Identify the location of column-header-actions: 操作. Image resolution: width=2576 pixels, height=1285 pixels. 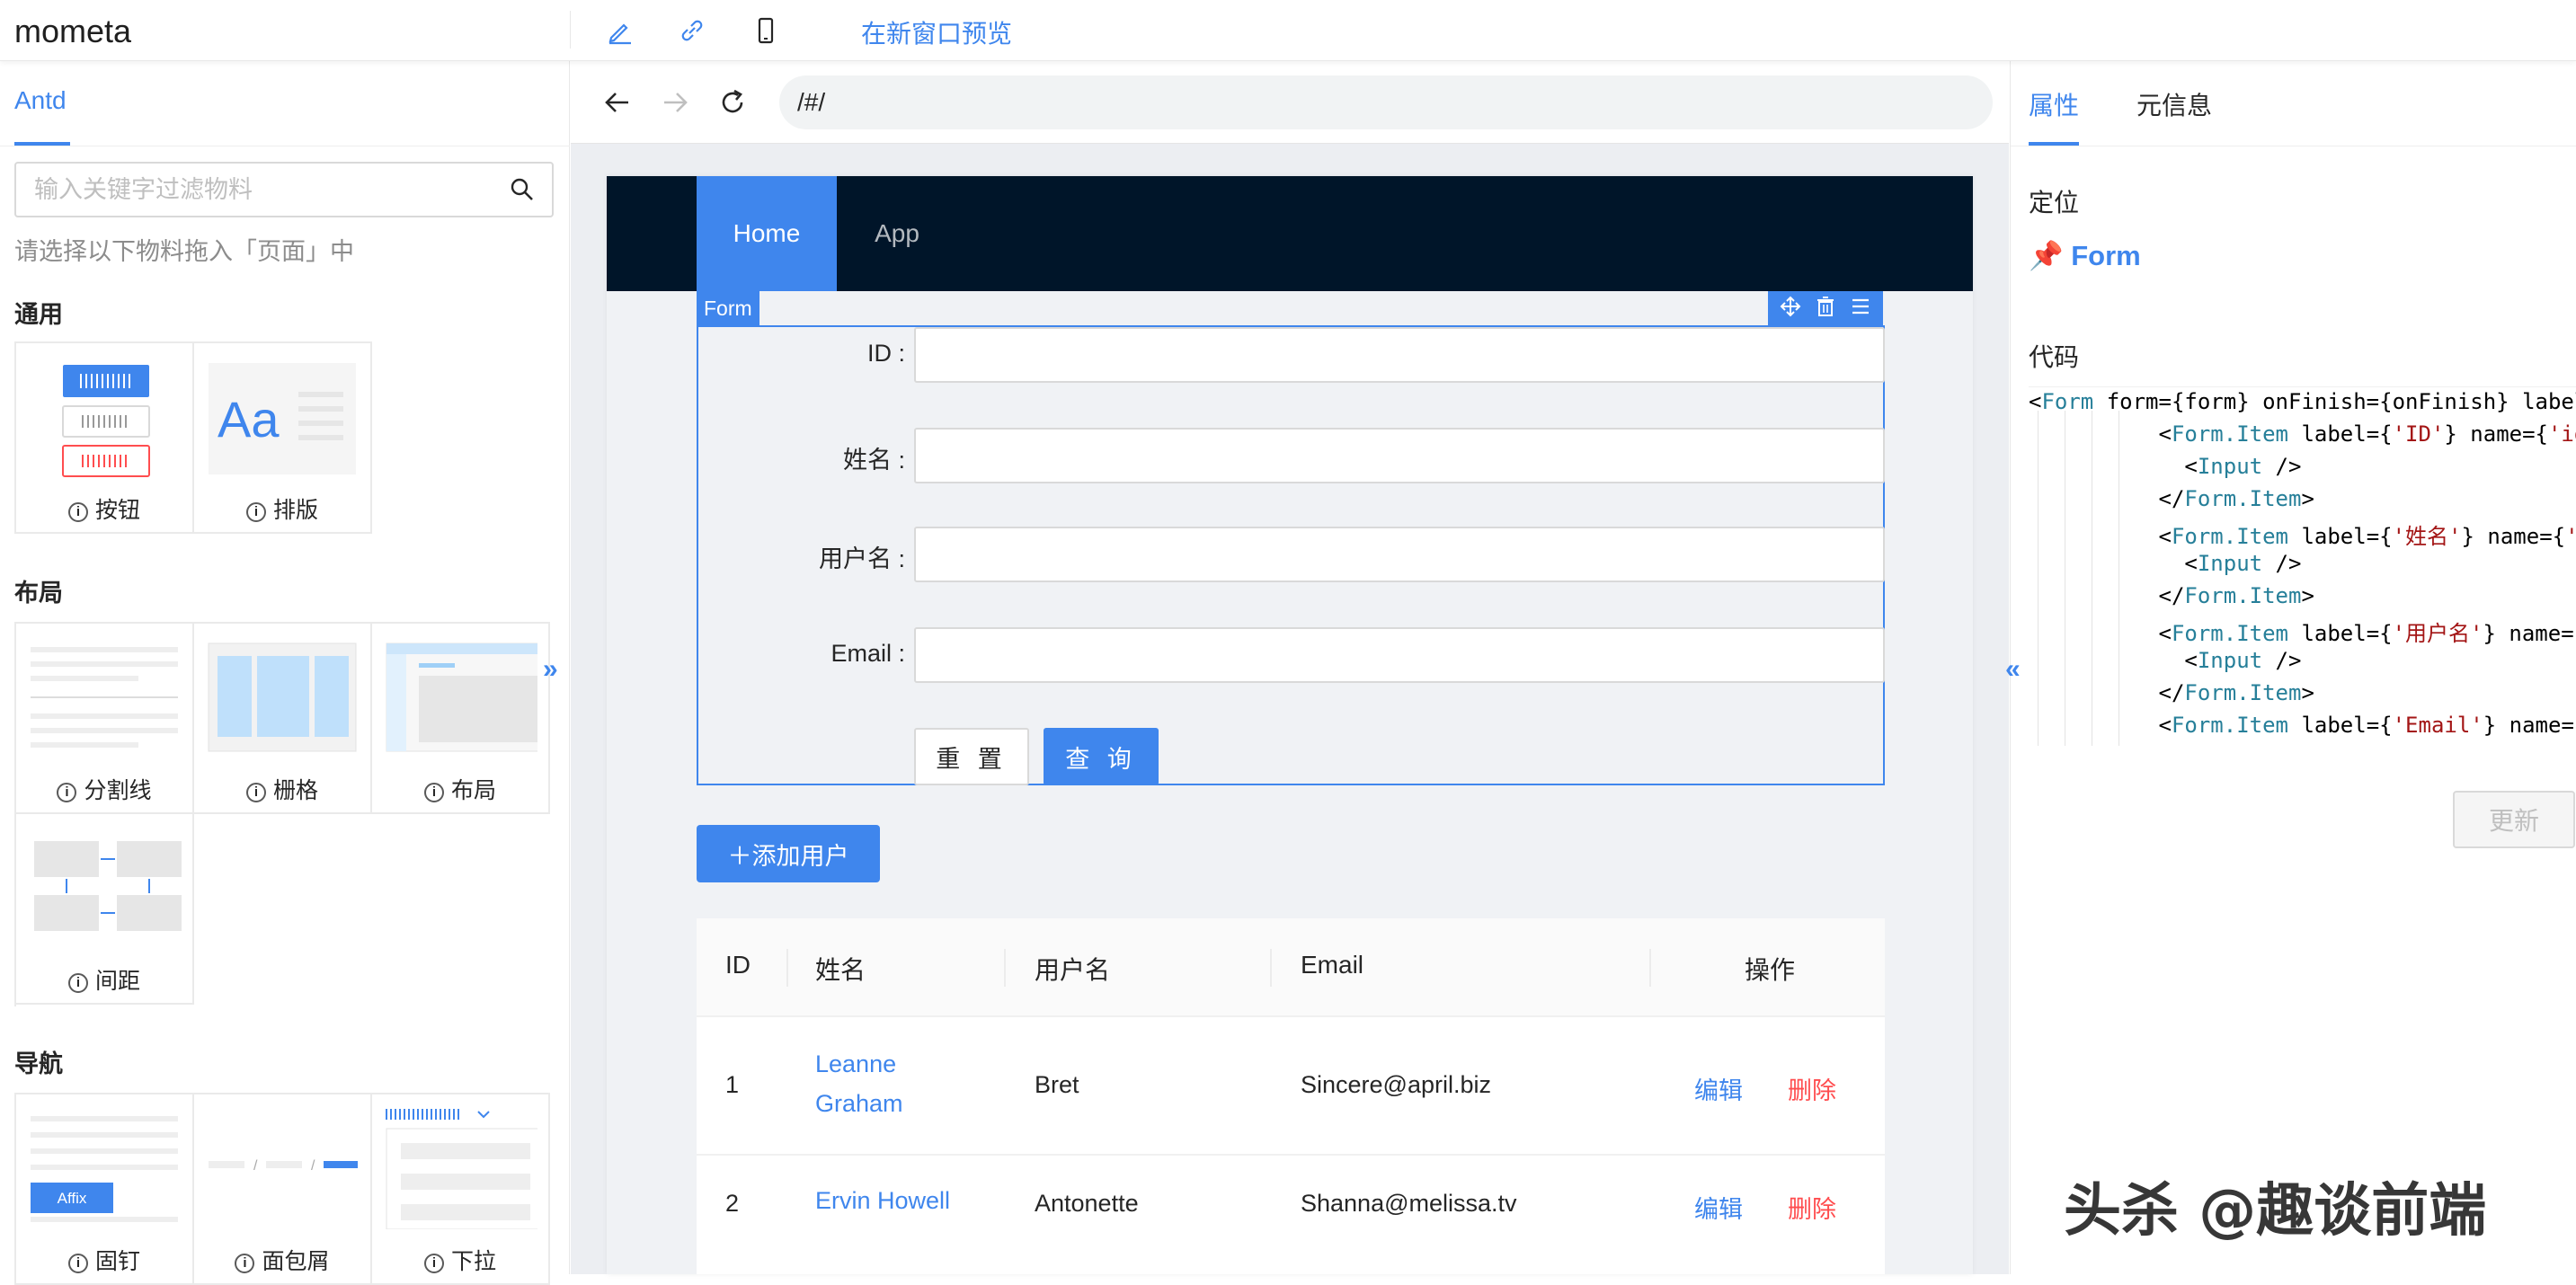
(1770, 970).